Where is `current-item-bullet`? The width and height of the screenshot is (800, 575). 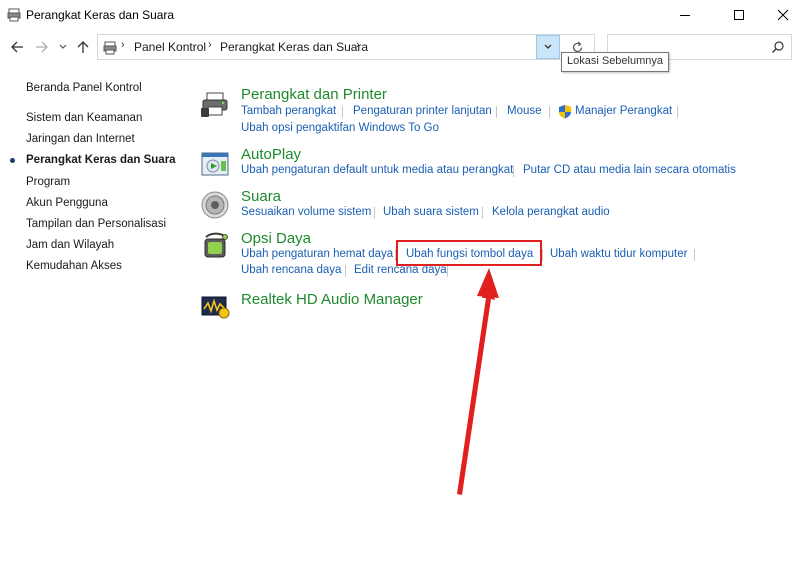 current-item-bullet is located at coordinates (12, 160).